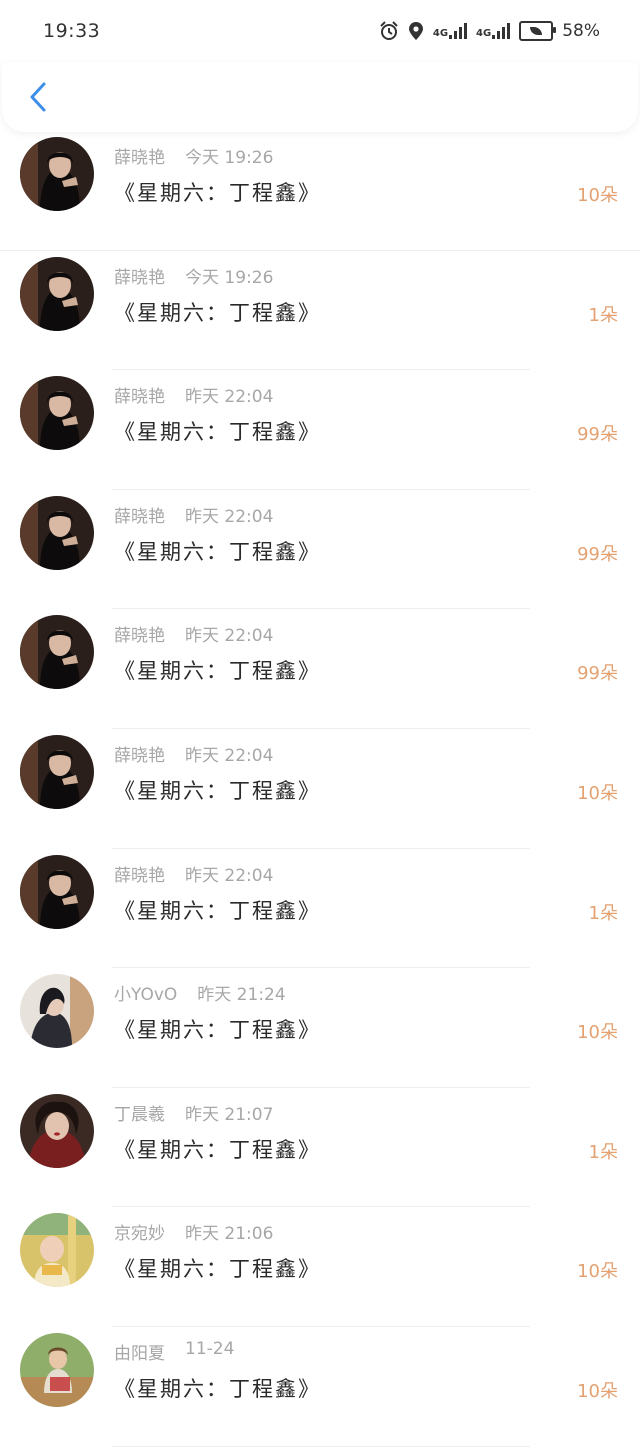  Describe the element at coordinates (174, 1351) in the screenshot. I see `item-meta: 由阳夏 11-24` at that location.